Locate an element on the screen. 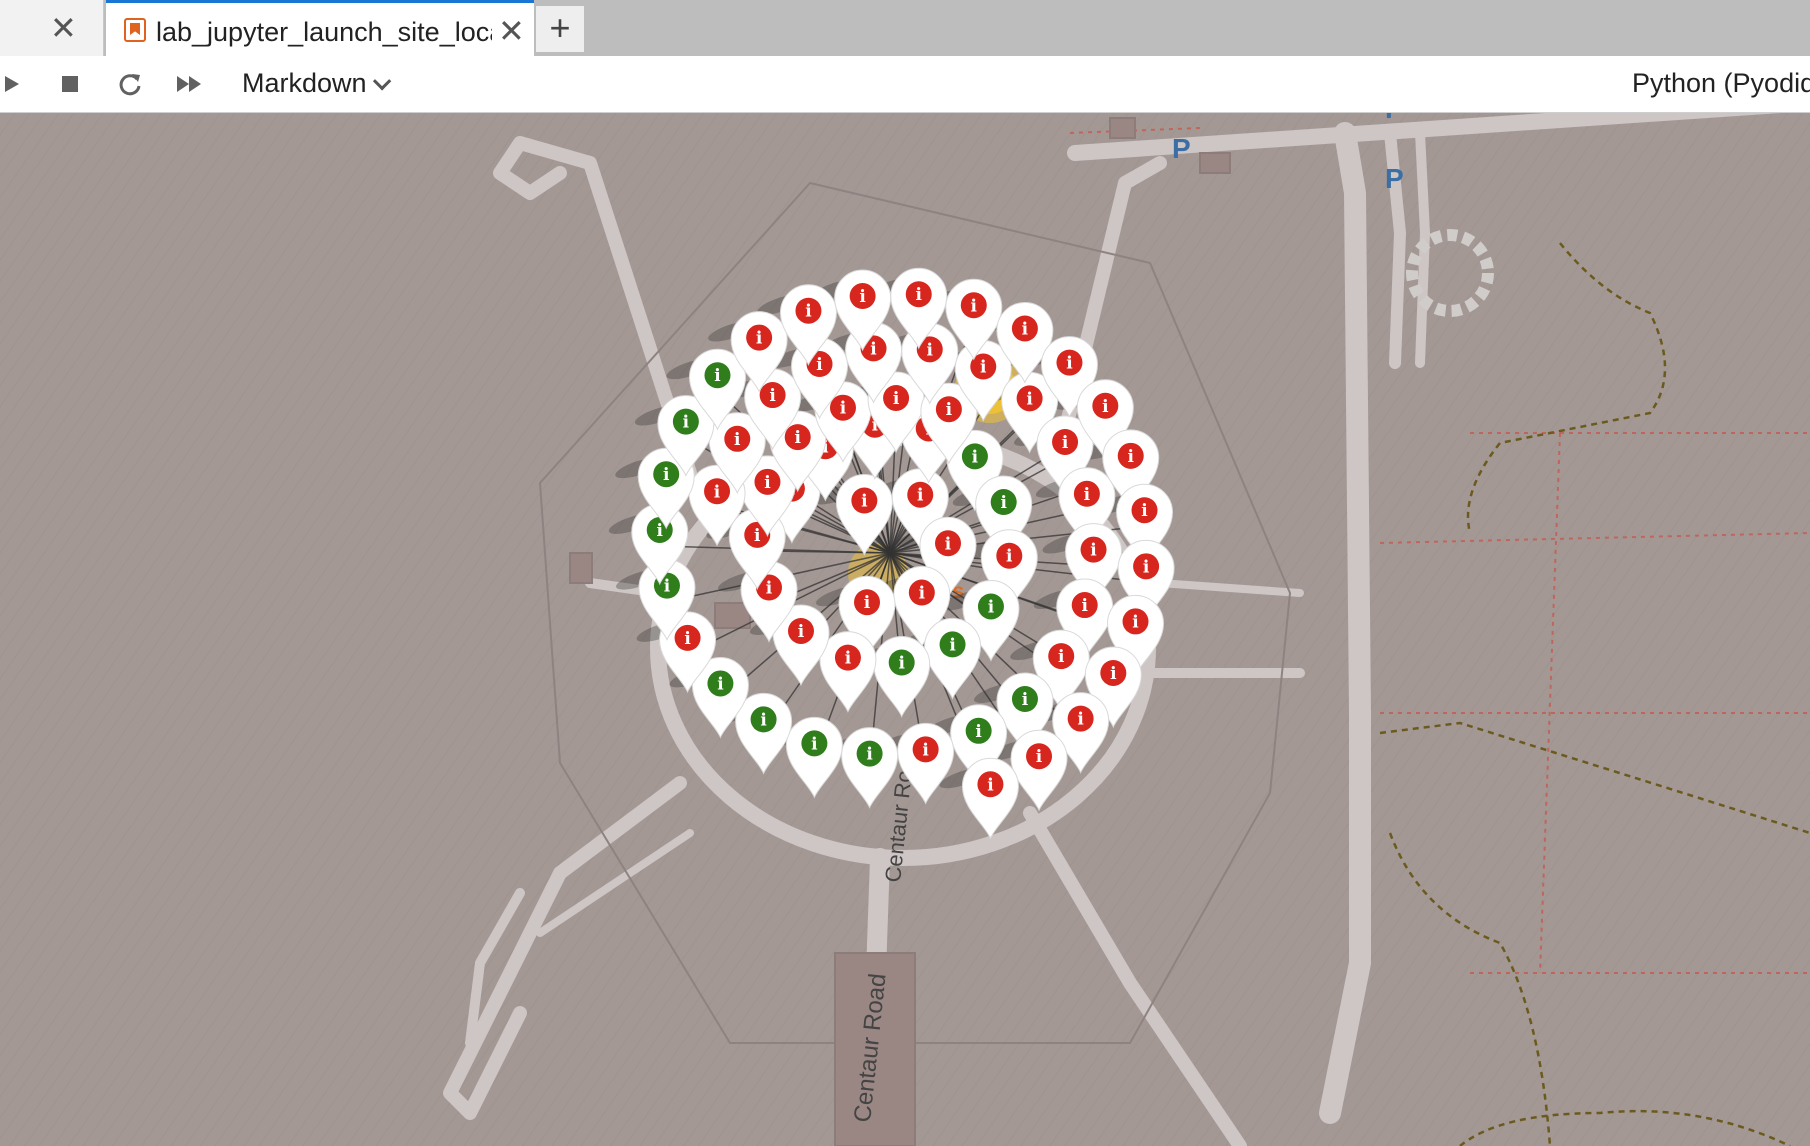  run-icon is located at coordinates (12, 84).